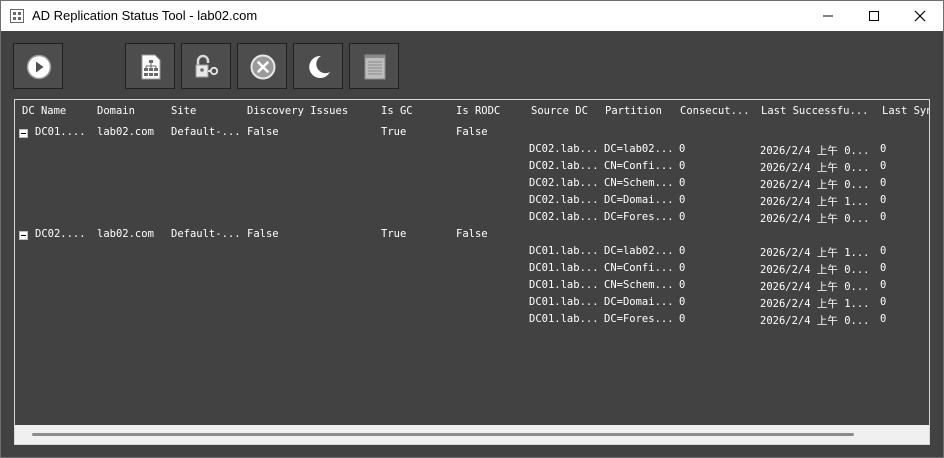  Describe the element at coordinates (44, 111) in the screenshot. I see `column-header: DC Name` at that location.